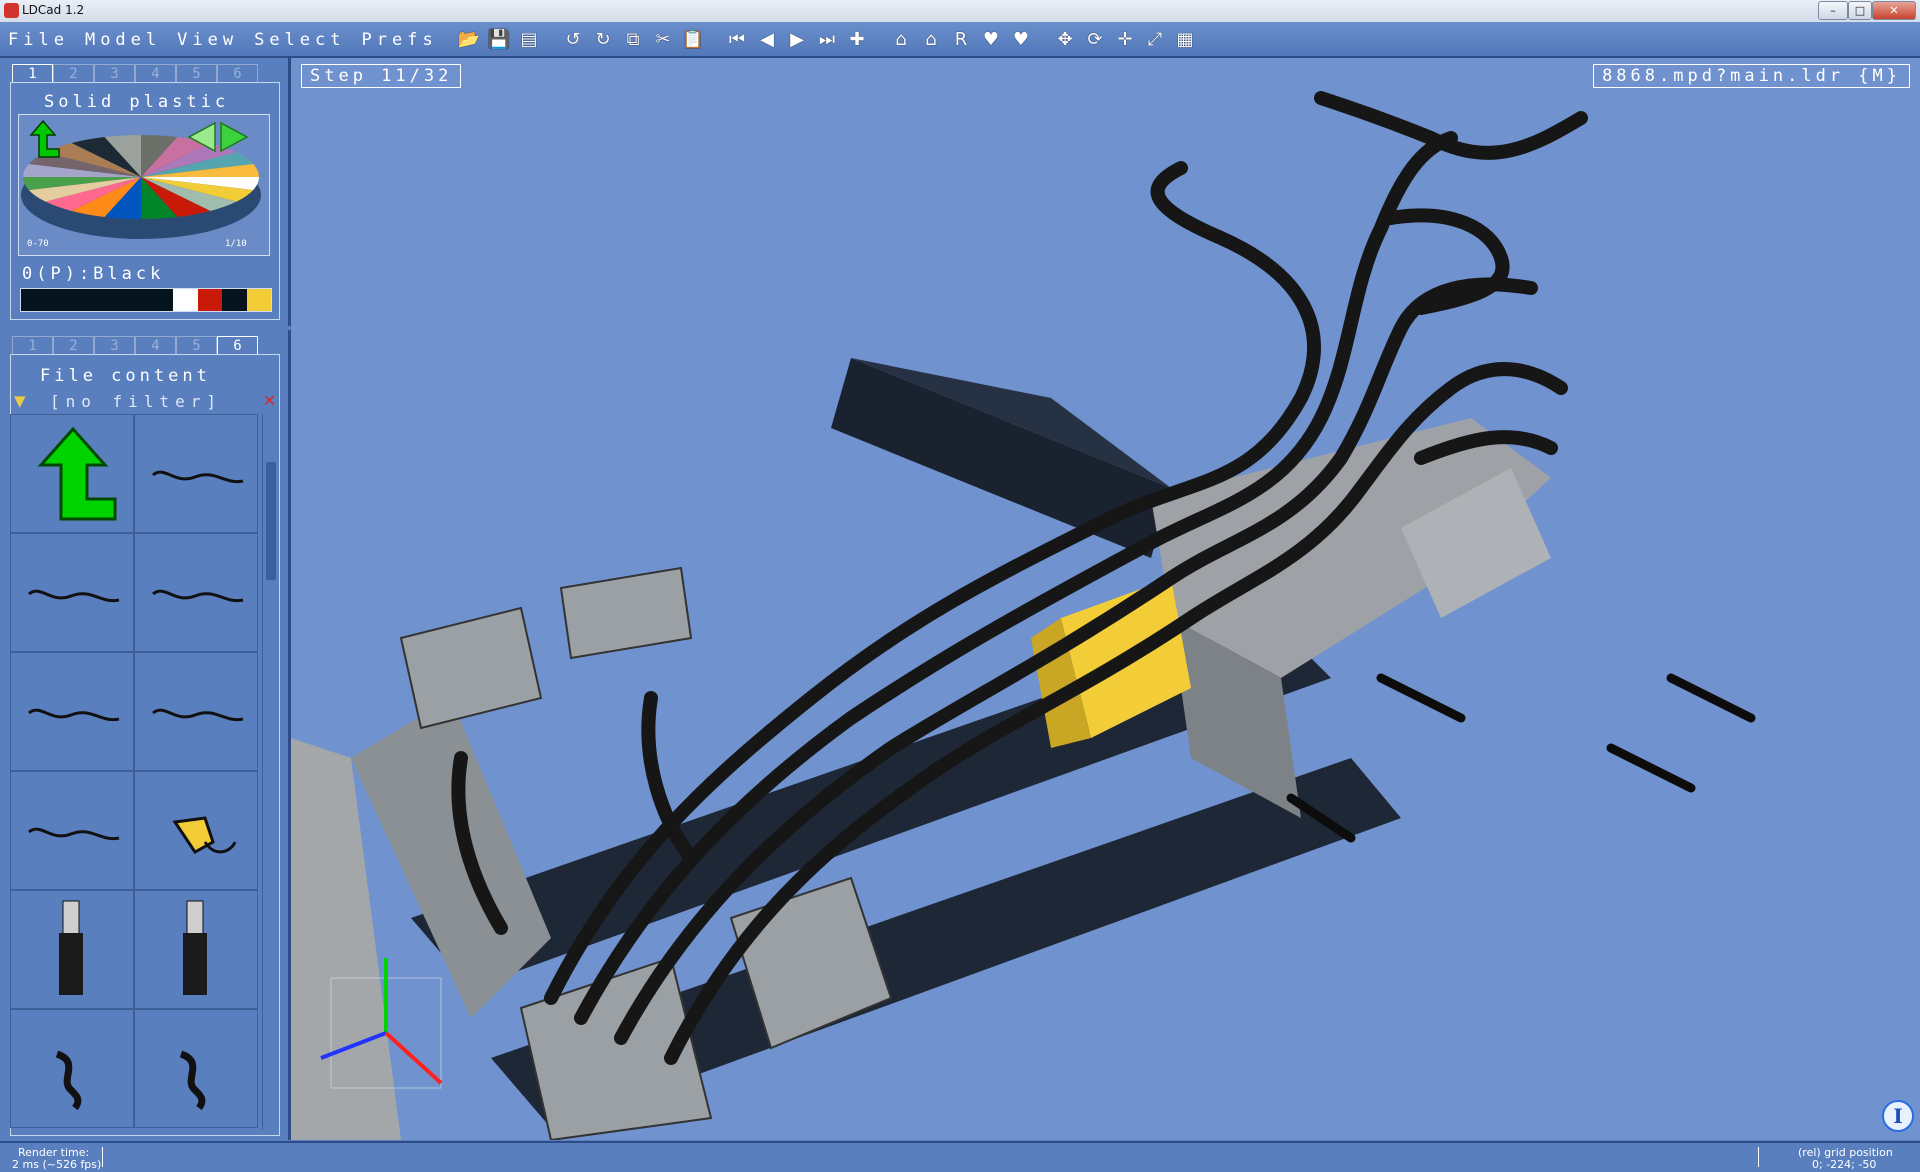  I want to click on grid-position-value: 0; -224; -50, so click(1844, 1164).